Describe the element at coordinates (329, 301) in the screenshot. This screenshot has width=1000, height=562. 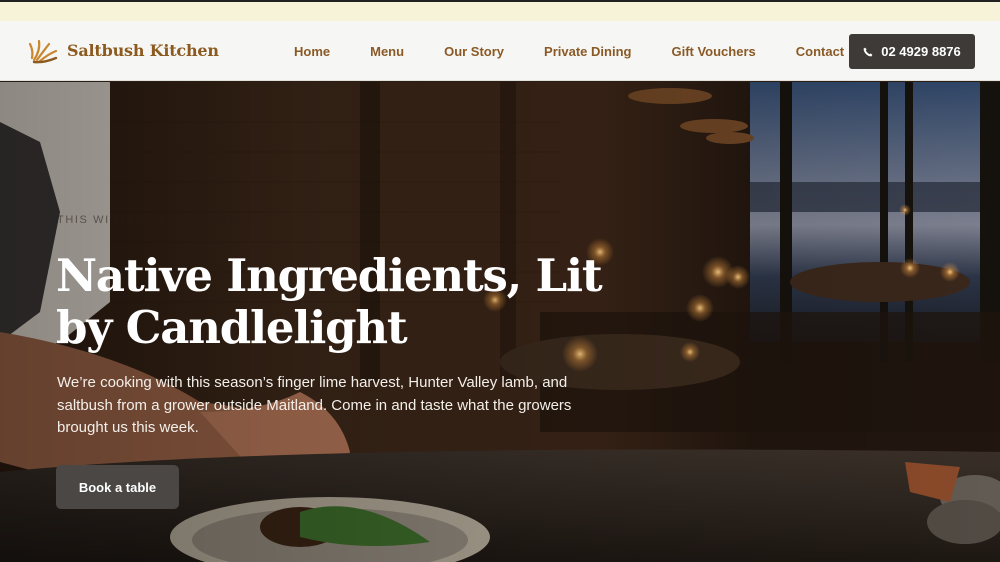
I see `hero-headline: Native Ingredients, Lit by Candlelight` at that location.